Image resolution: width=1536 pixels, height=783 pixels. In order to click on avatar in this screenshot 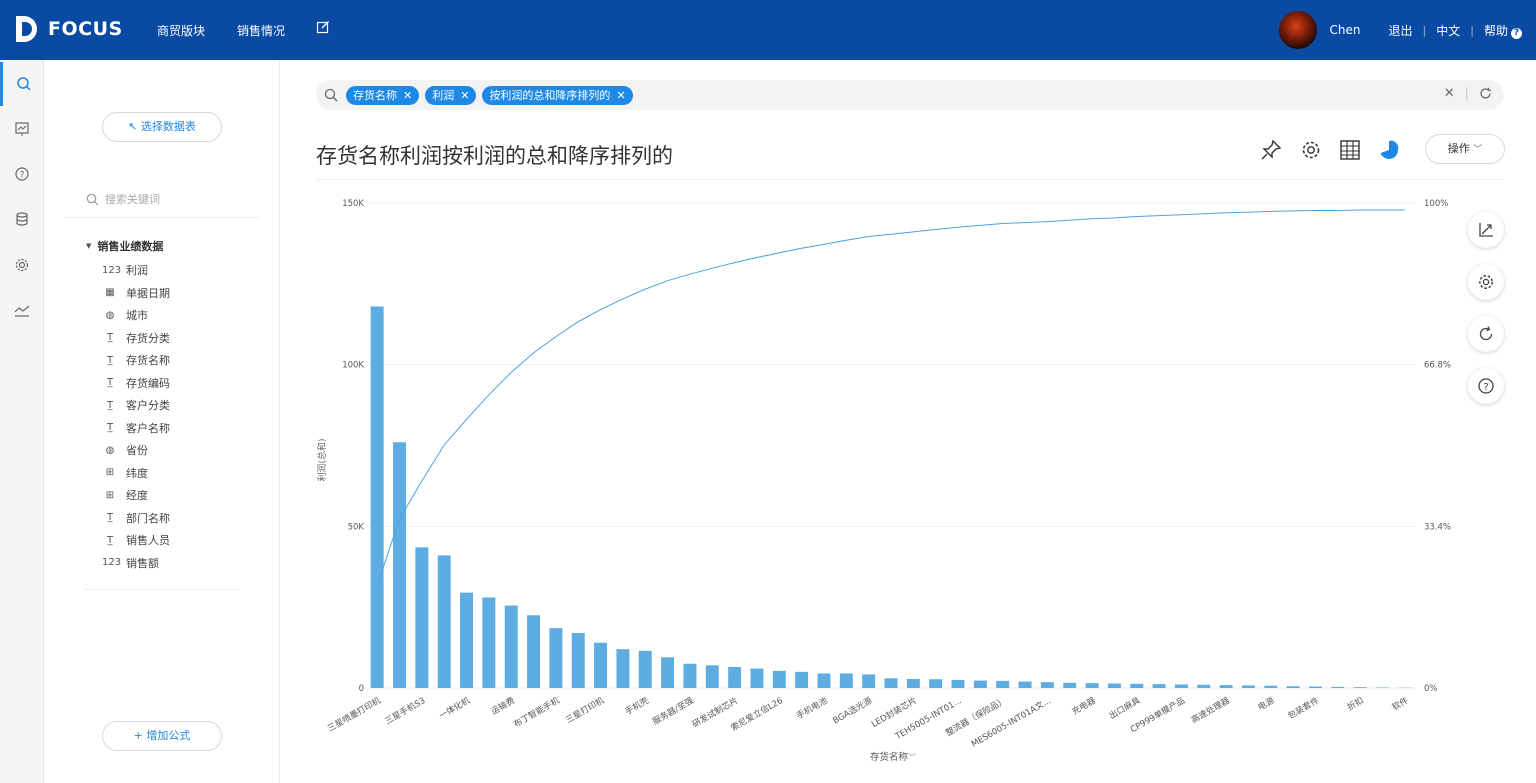, I will do `click(1297, 30)`.